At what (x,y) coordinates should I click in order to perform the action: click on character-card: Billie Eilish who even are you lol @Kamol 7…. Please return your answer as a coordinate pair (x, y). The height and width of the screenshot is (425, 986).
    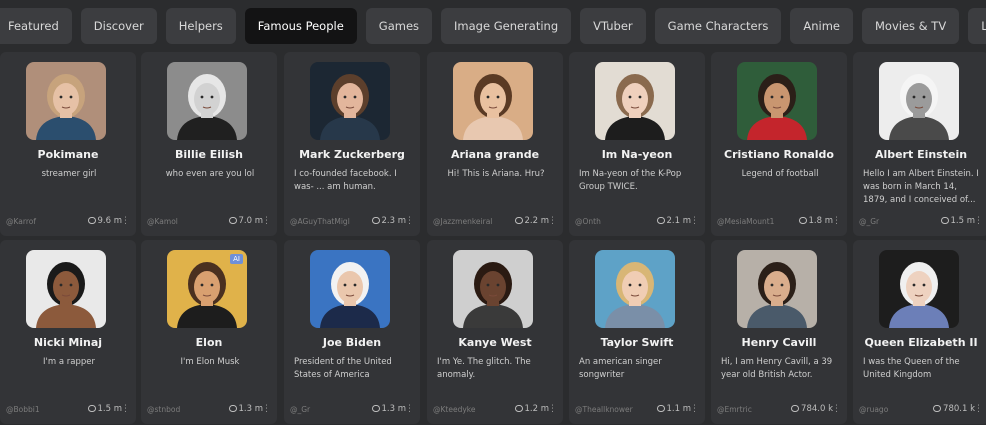
    Looking at the image, I should click on (209, 144).